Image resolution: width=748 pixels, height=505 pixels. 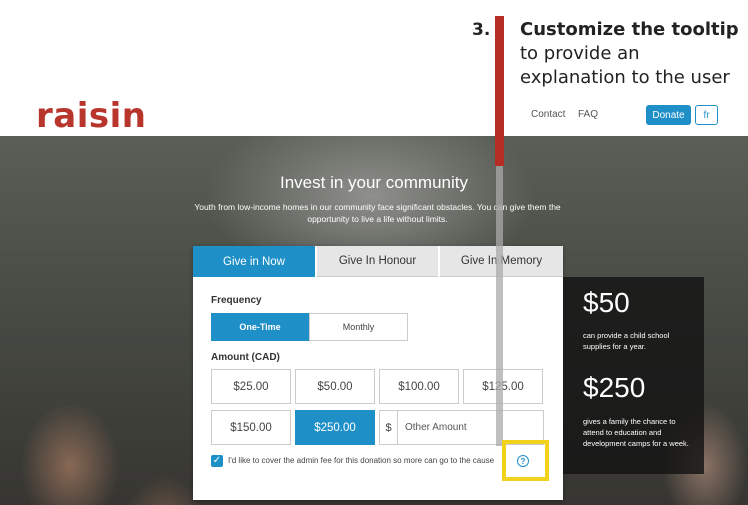 What do you see at coordinates (91, 116) in the screenshot?
I see `raisin-logo: raisin` at bounding box center [91, 116].